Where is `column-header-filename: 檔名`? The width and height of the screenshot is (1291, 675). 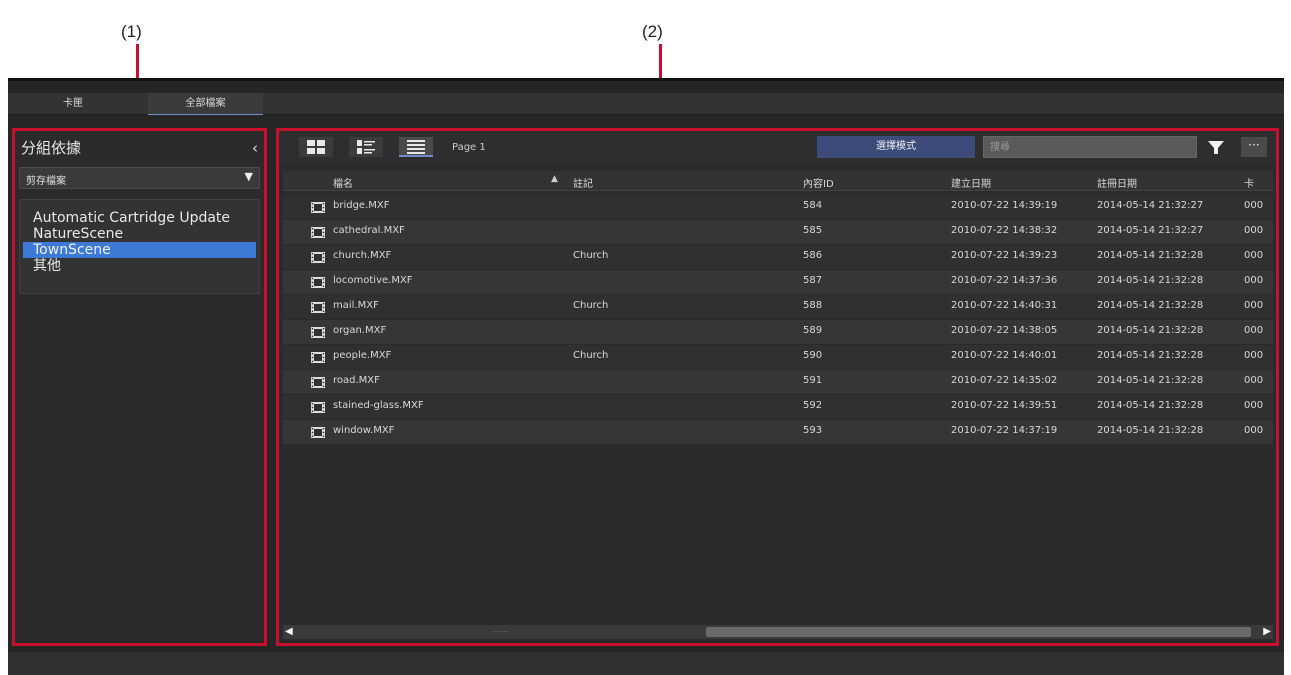 column-header-filename: 檔名 is located at coordinates (343, 182).